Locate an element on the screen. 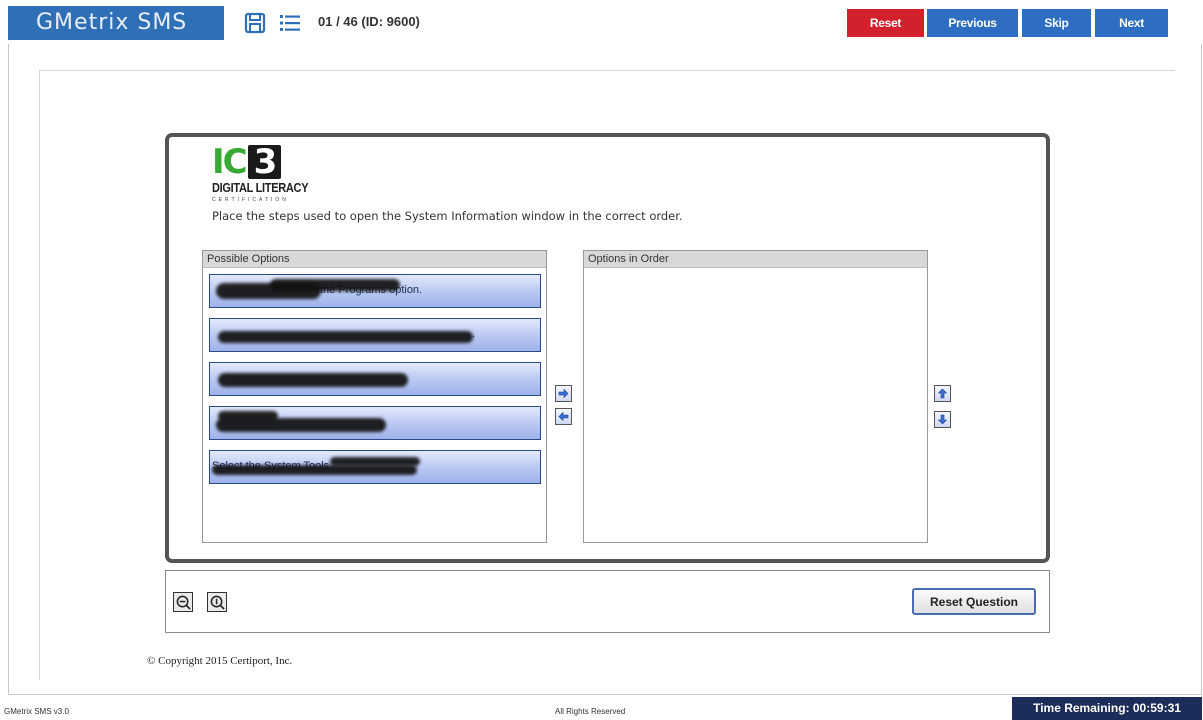 The width and height of the screenshot is (1203, 720). zoom-reset-icon is located at coordinates (217, 602).